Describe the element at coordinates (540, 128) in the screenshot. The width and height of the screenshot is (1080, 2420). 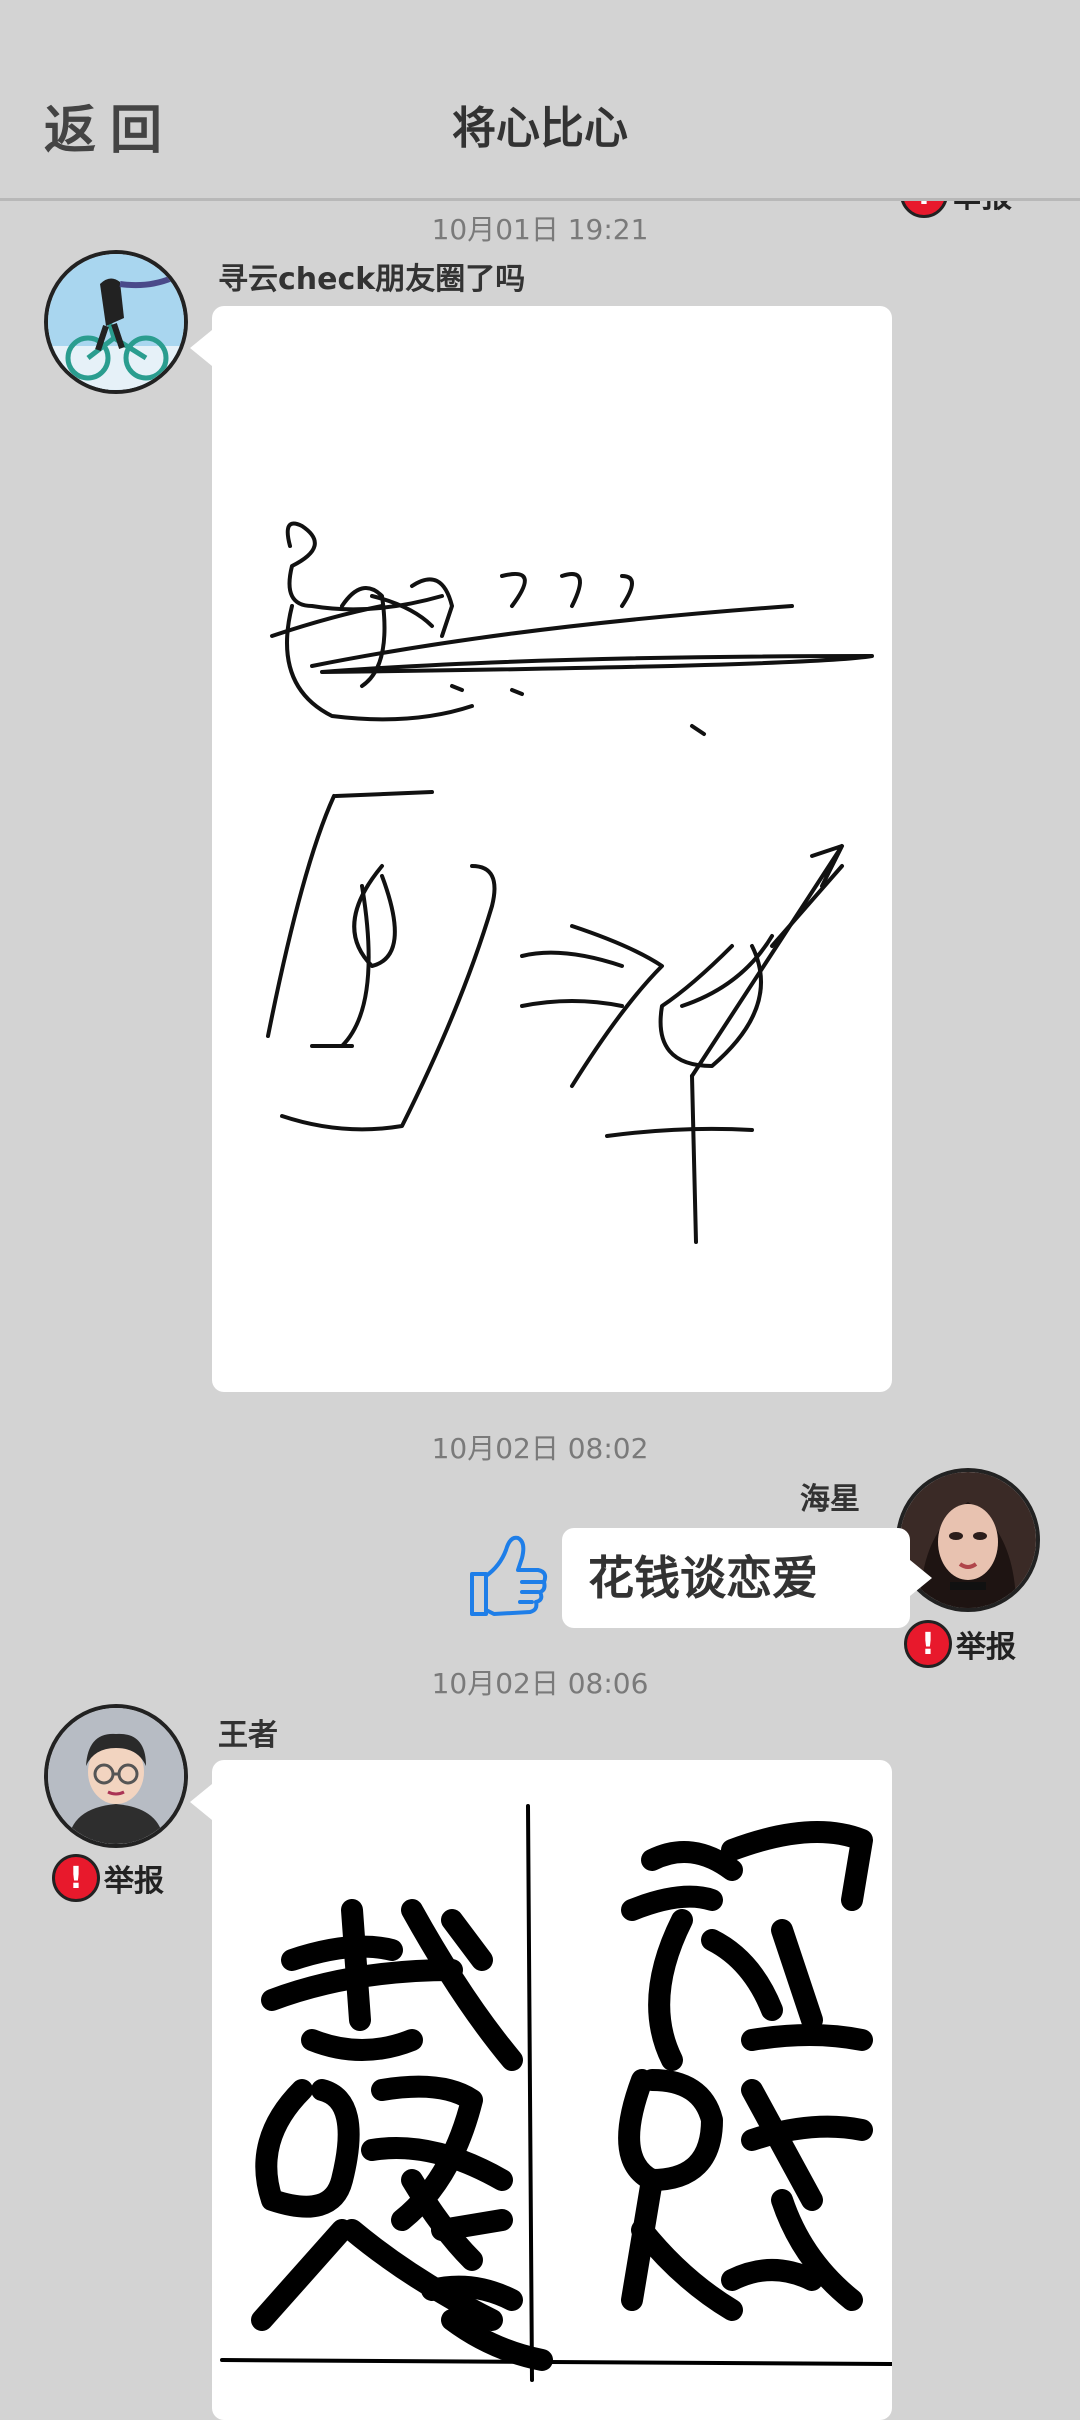
I see `page-title: 将心比心` at that location.